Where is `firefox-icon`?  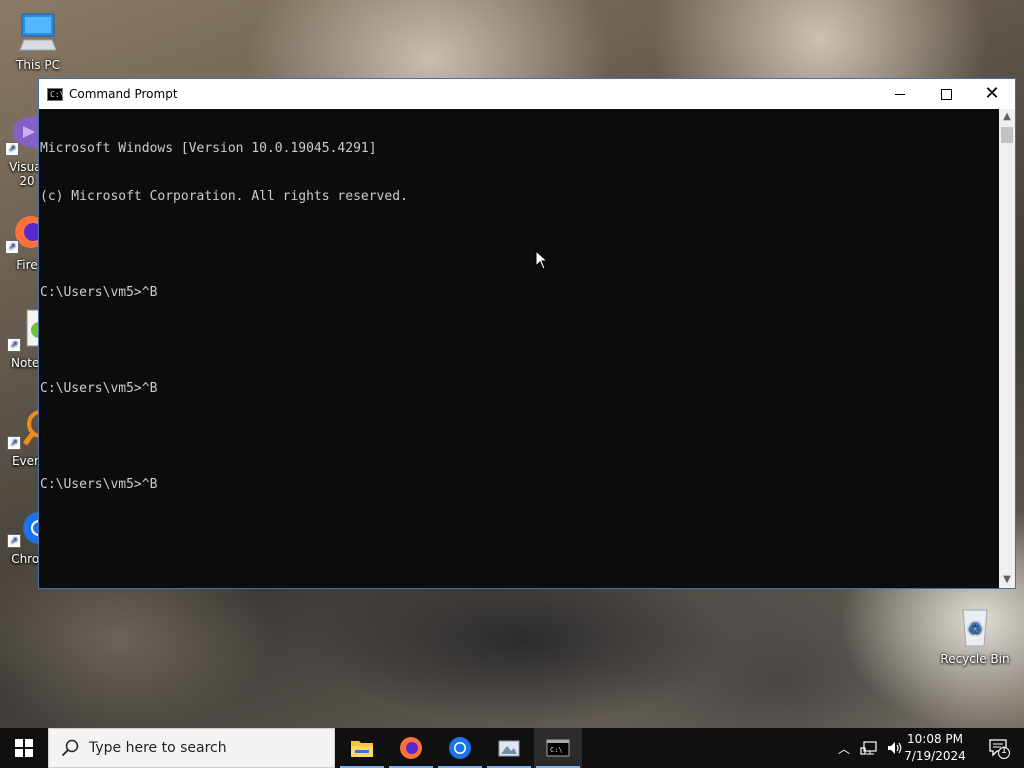
firefox-icon is located at coordinates (411, 748).